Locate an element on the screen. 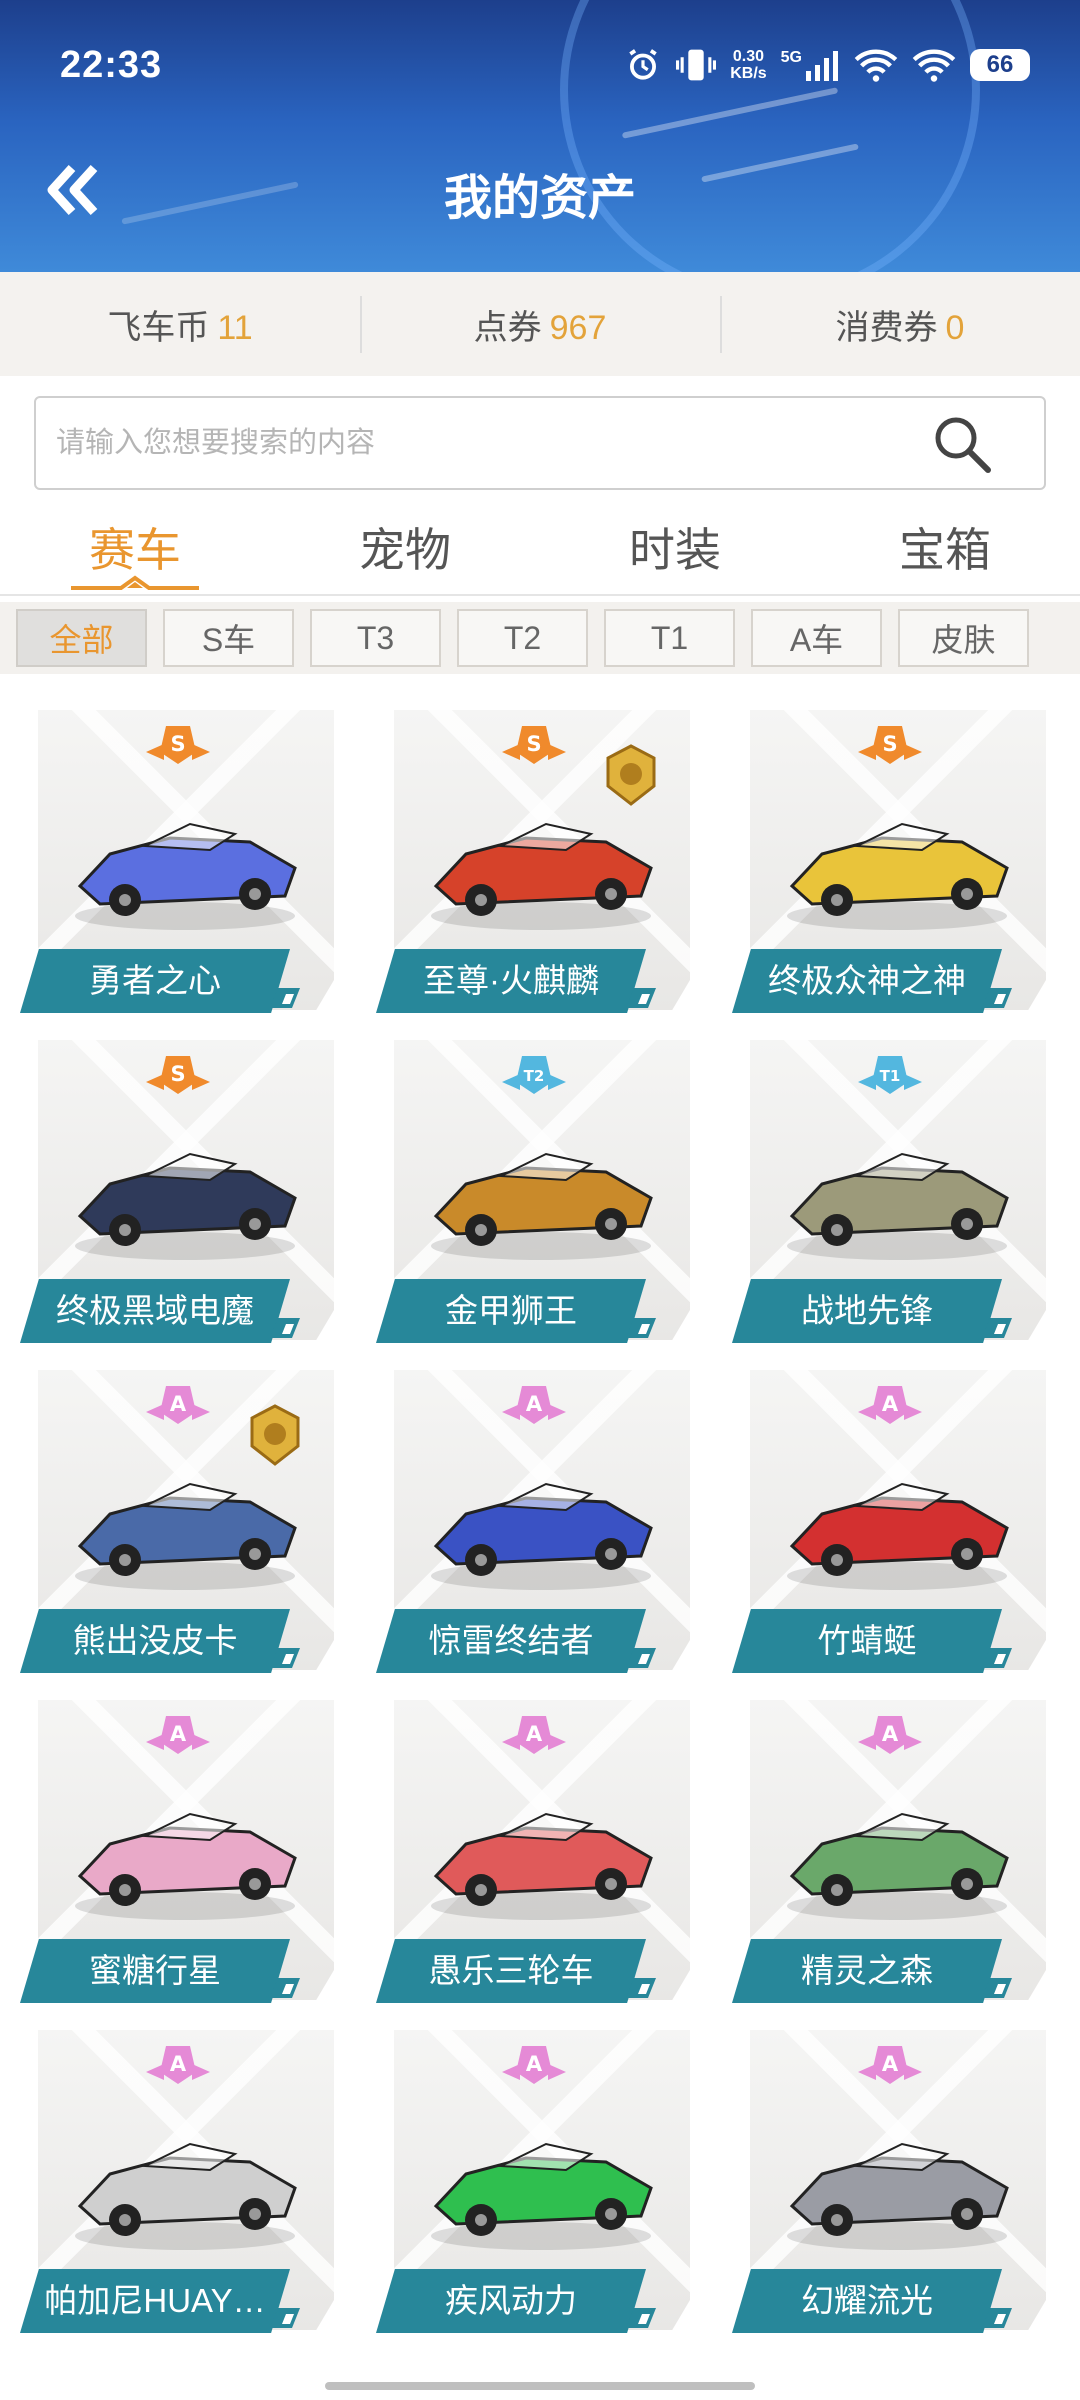 This screenshot has height=2400, width=1080. currency-dianquan: 点券 967 is located at coordinates (540, 324).